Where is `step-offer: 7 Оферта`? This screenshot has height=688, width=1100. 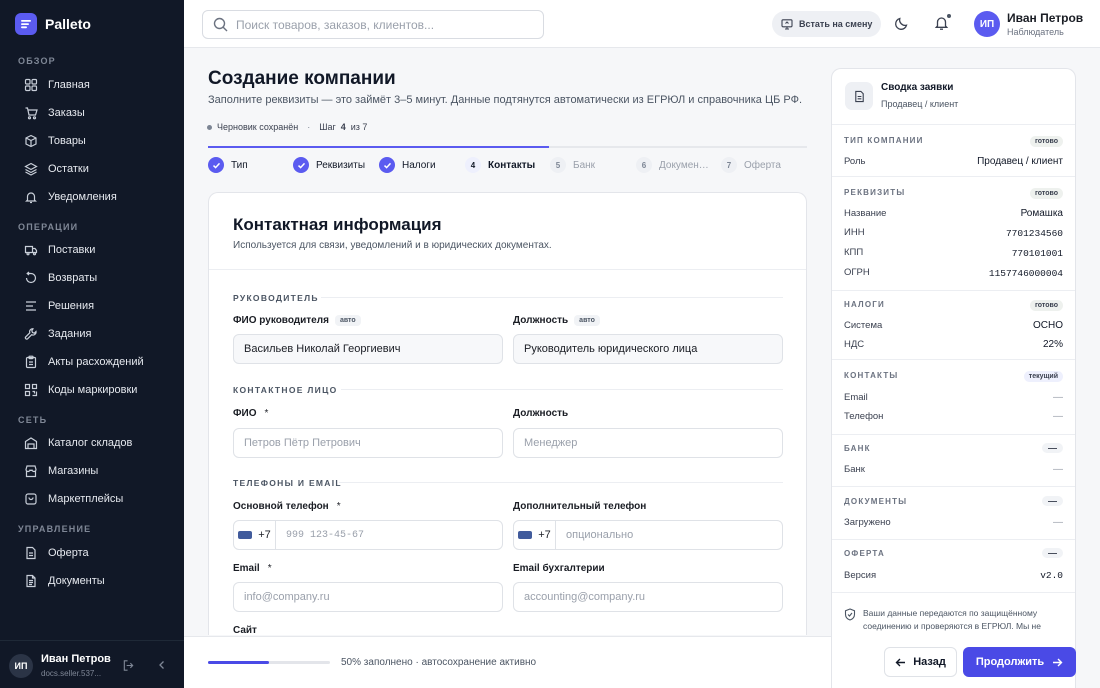 step-offer: 7 Оферта is located at coordinates (751, 165).